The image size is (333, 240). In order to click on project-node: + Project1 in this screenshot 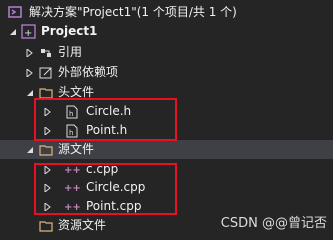, I will do `click(166, 31)`.